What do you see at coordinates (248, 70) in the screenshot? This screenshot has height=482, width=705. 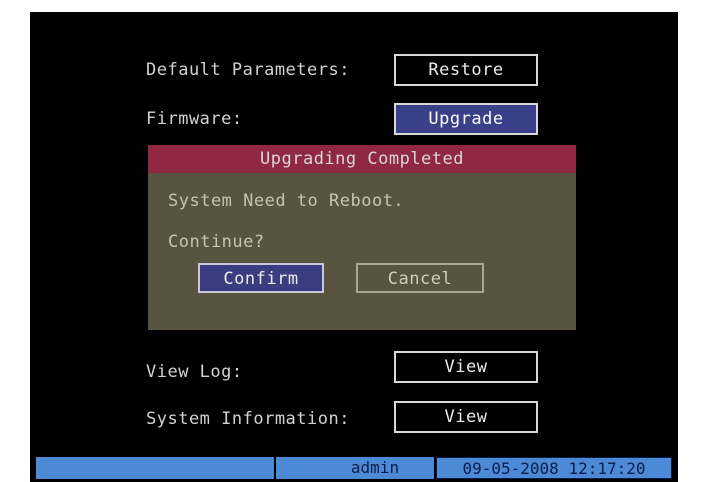 I see `default-parameters-label: Default Parameters:` at bounding box center [248, 70].